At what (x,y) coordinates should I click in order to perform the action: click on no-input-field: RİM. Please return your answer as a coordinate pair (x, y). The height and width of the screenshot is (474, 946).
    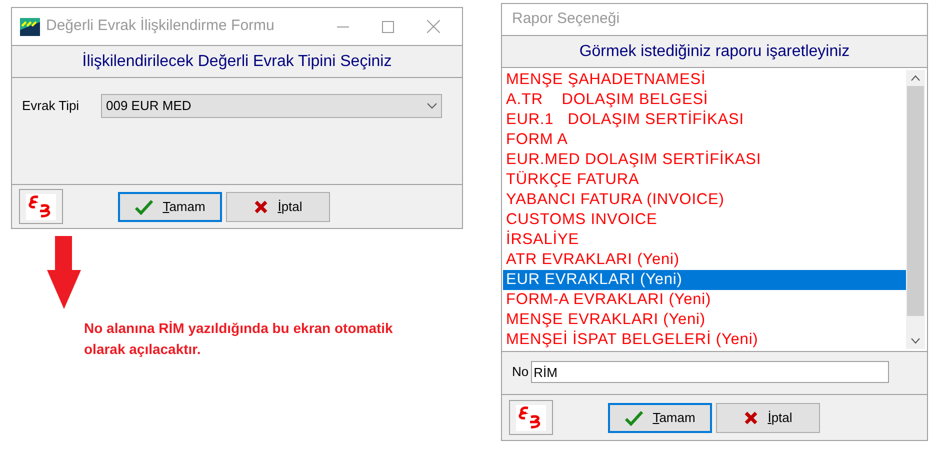
    Looking at the image, I should click on (709, 372).